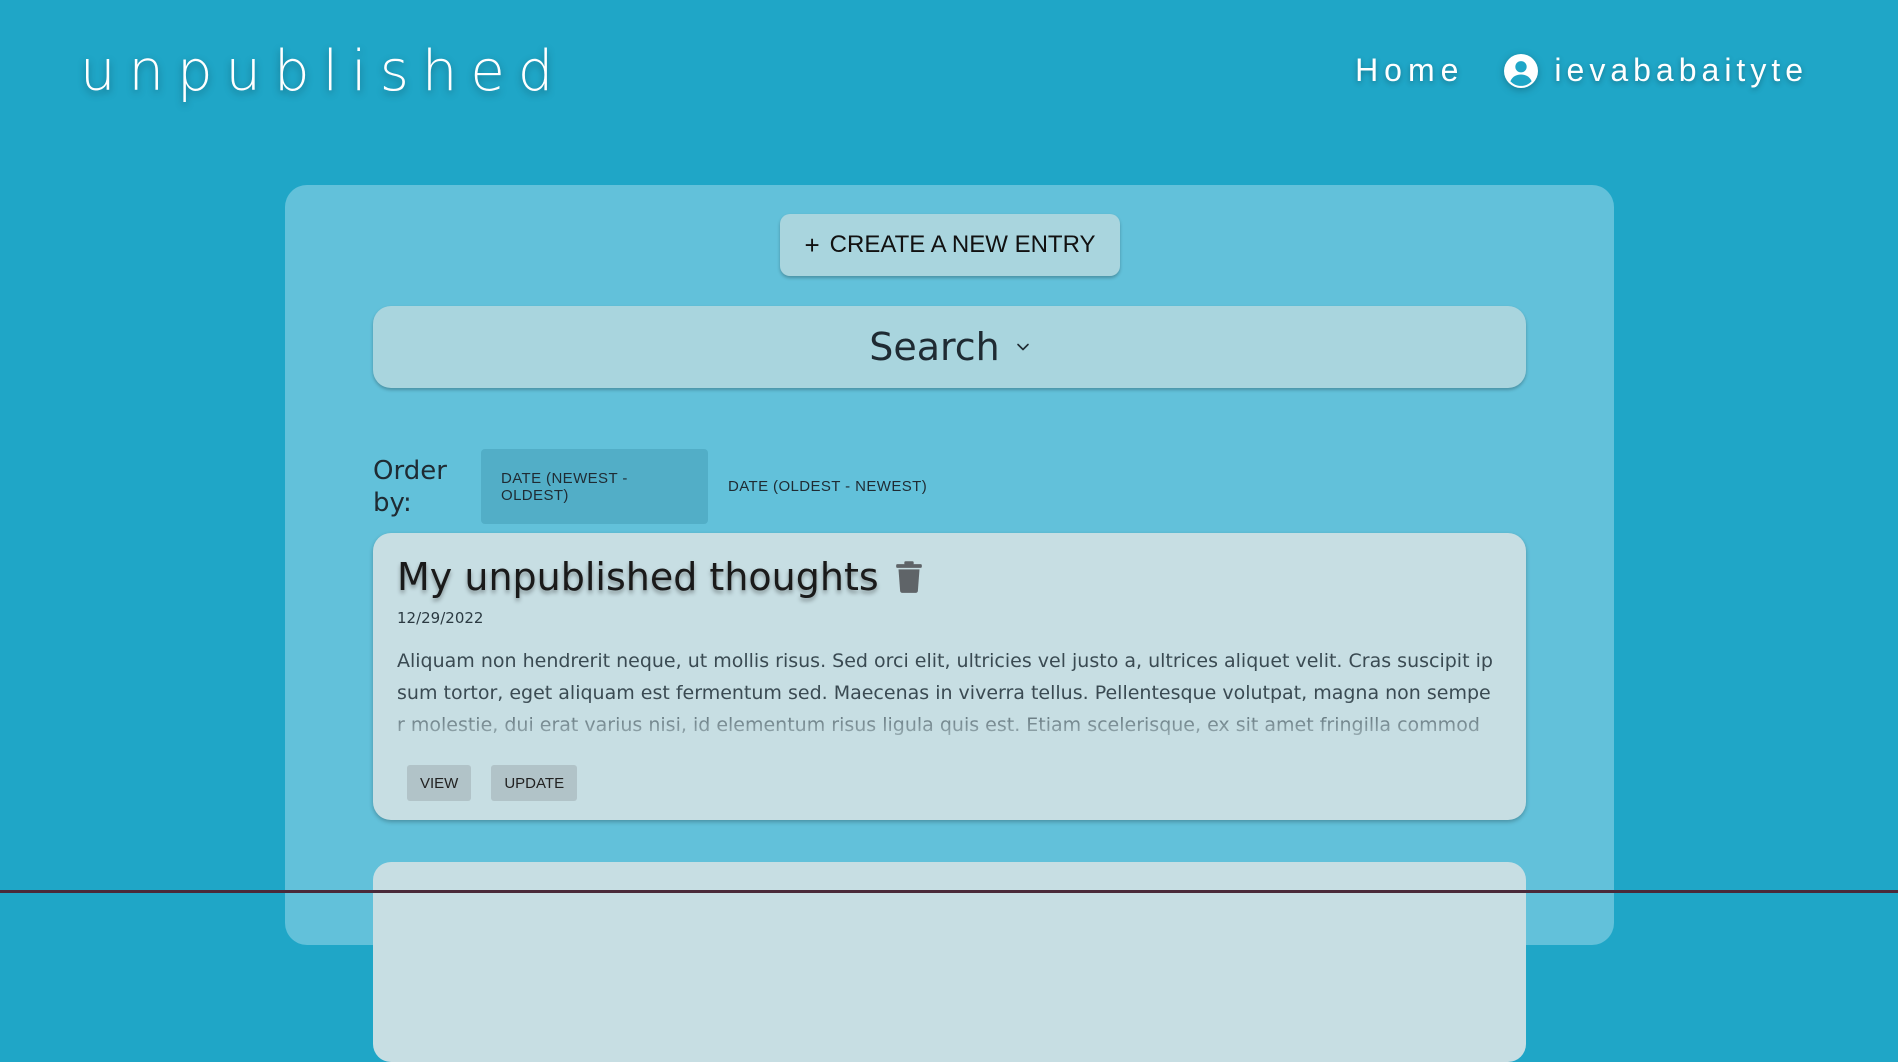 This screenshot has width=1898, height=1062. What do you see at coordinates (594, 486) in the screenshot?
I see `order-newest-first-button: DATE (NEWEST - OLDEST)` at bounding box center [594, 486].